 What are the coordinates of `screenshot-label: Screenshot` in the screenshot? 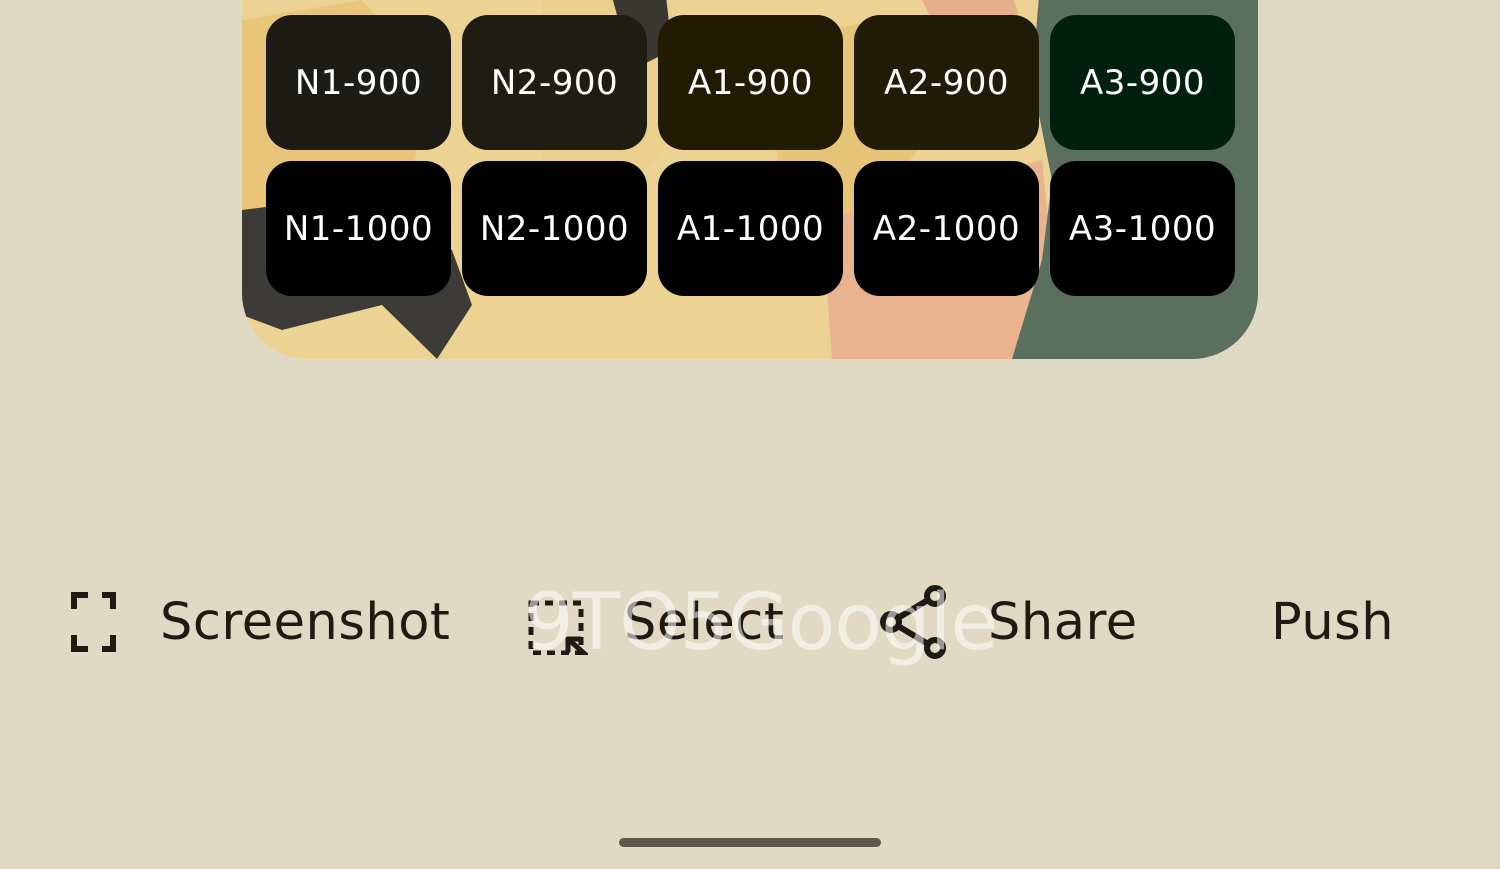 It's located at (305, 622).